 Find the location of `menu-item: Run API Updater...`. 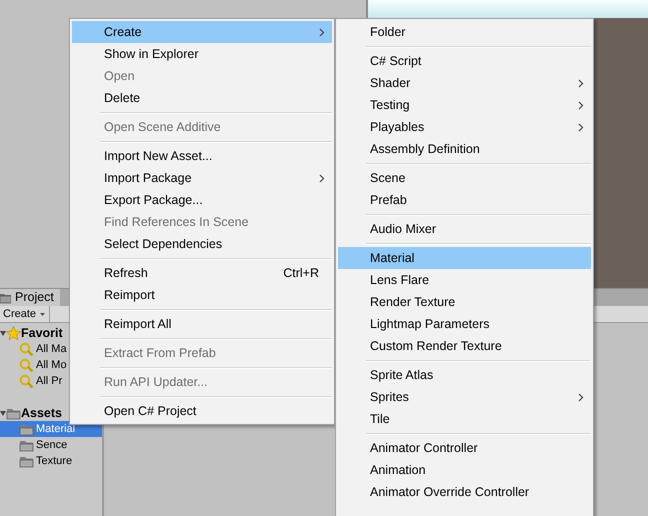

menu-item: Run API Updater... is located at coordinates (156, 382).